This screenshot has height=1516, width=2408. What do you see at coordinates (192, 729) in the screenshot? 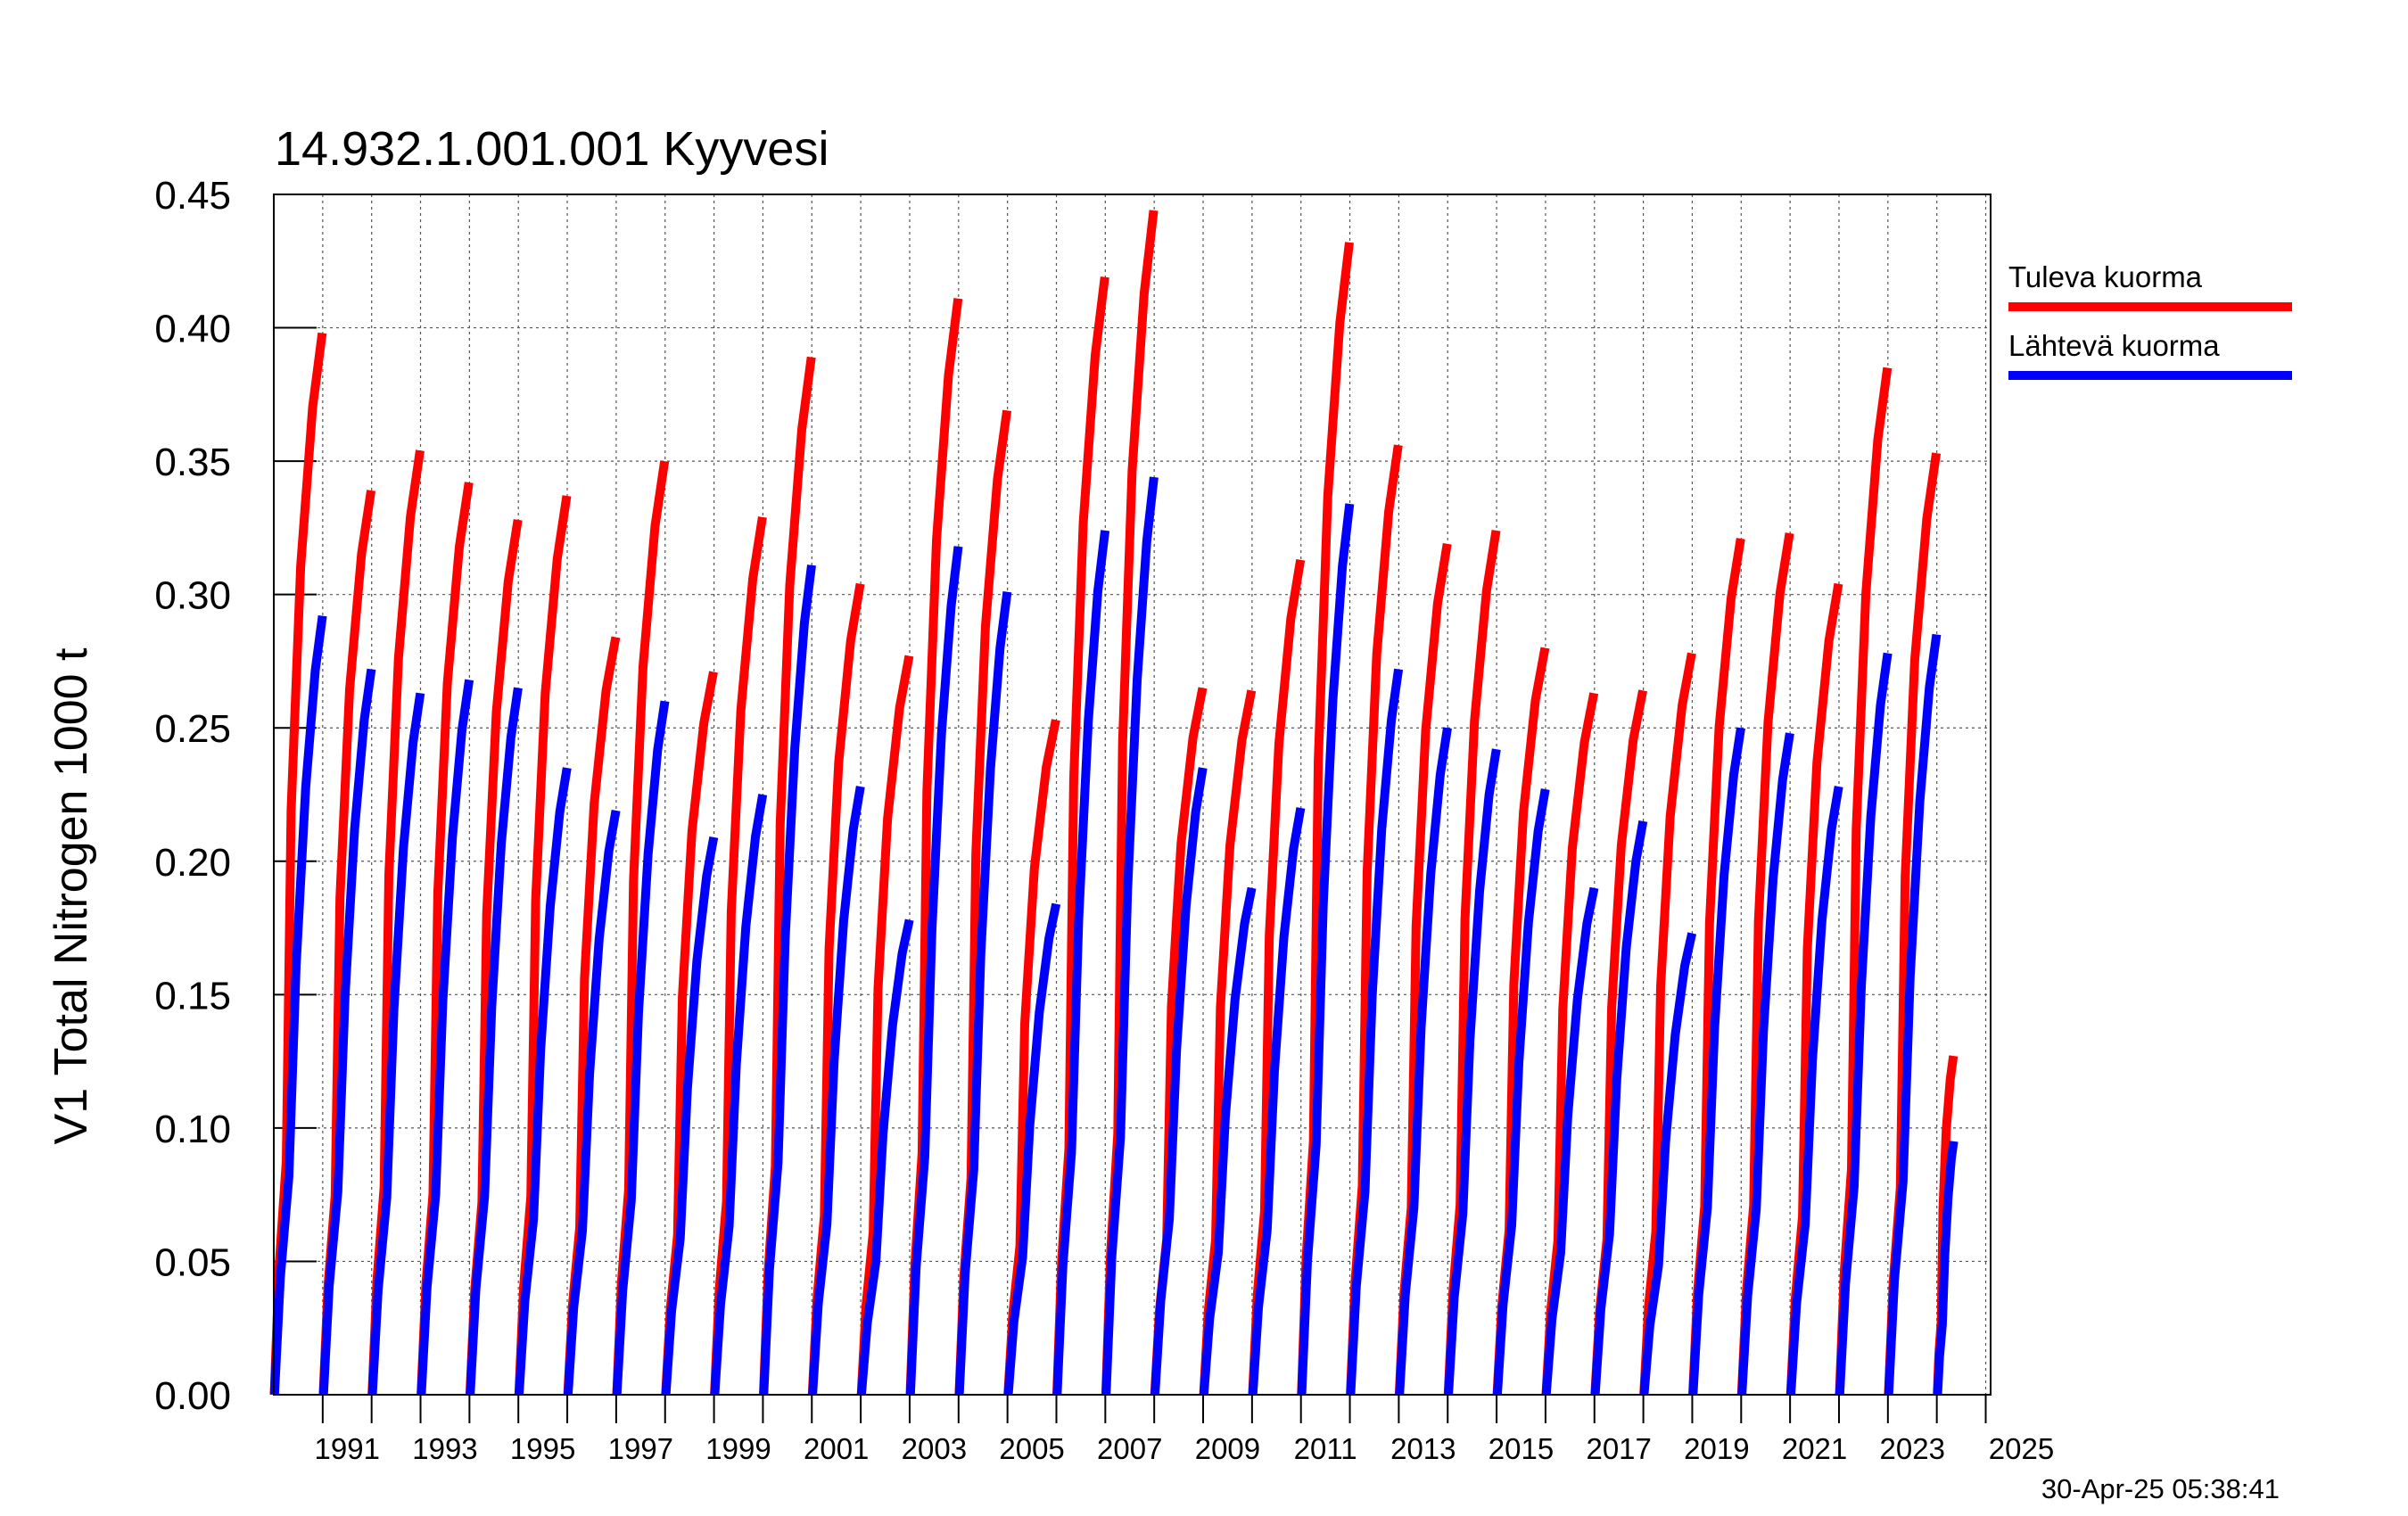
I see `y-tick-label: 0.25` at bounding box center [192, 729].